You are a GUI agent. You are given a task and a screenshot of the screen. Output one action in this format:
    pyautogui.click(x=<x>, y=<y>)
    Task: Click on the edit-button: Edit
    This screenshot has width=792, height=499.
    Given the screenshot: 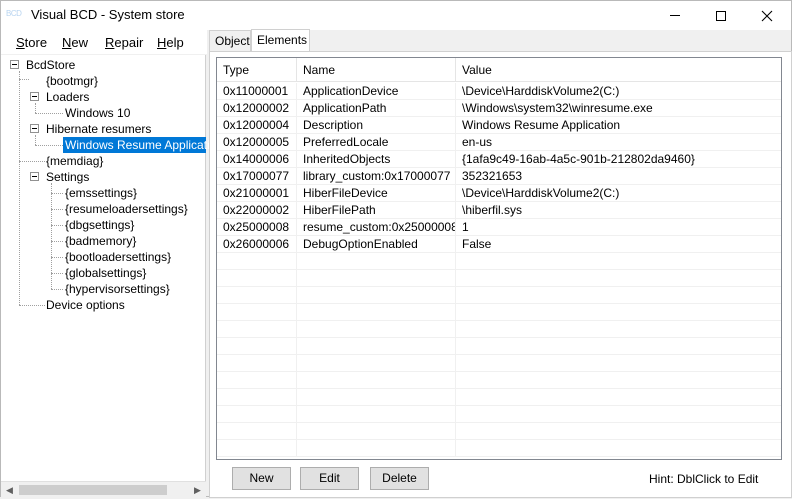 What is the action you would take?
    pyautogui.click(x=329, y=478)
    